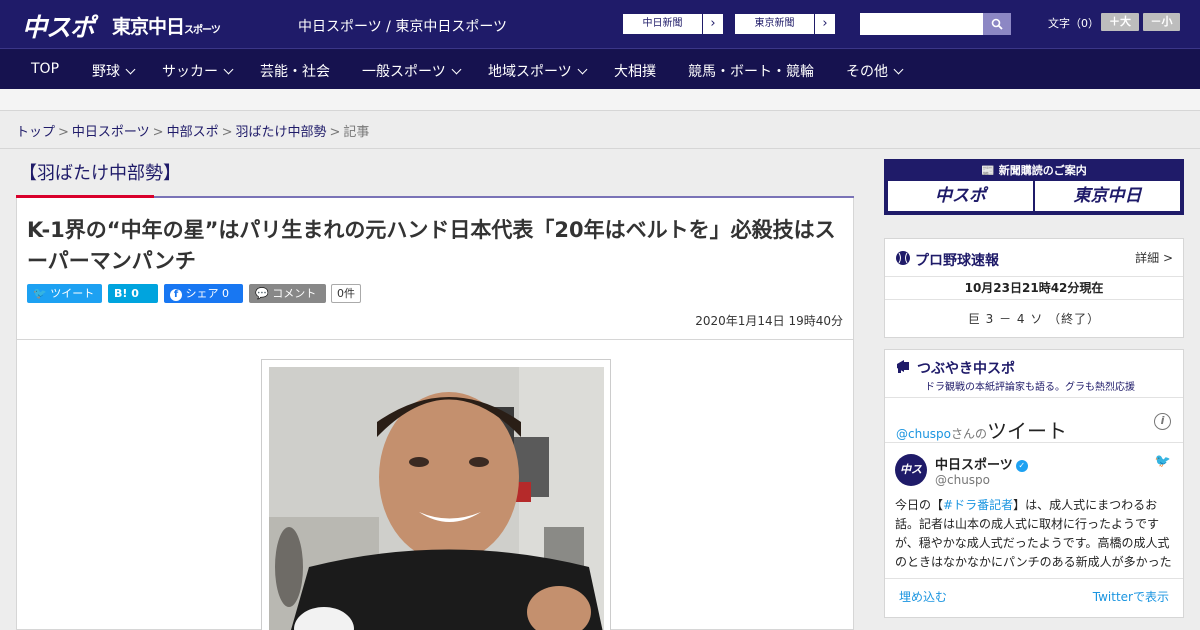 This screenshot has height=630, width=1200. I want to click on subscription-title: 📰 新聞購読のご案内, so click(1034, 170).